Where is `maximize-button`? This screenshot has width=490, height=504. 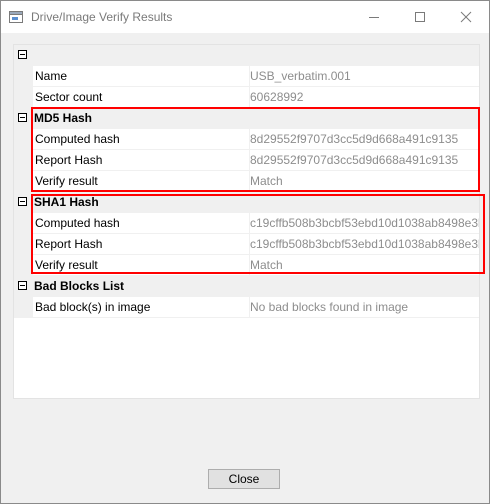 maximize-button is located at coordinates (420, 17).